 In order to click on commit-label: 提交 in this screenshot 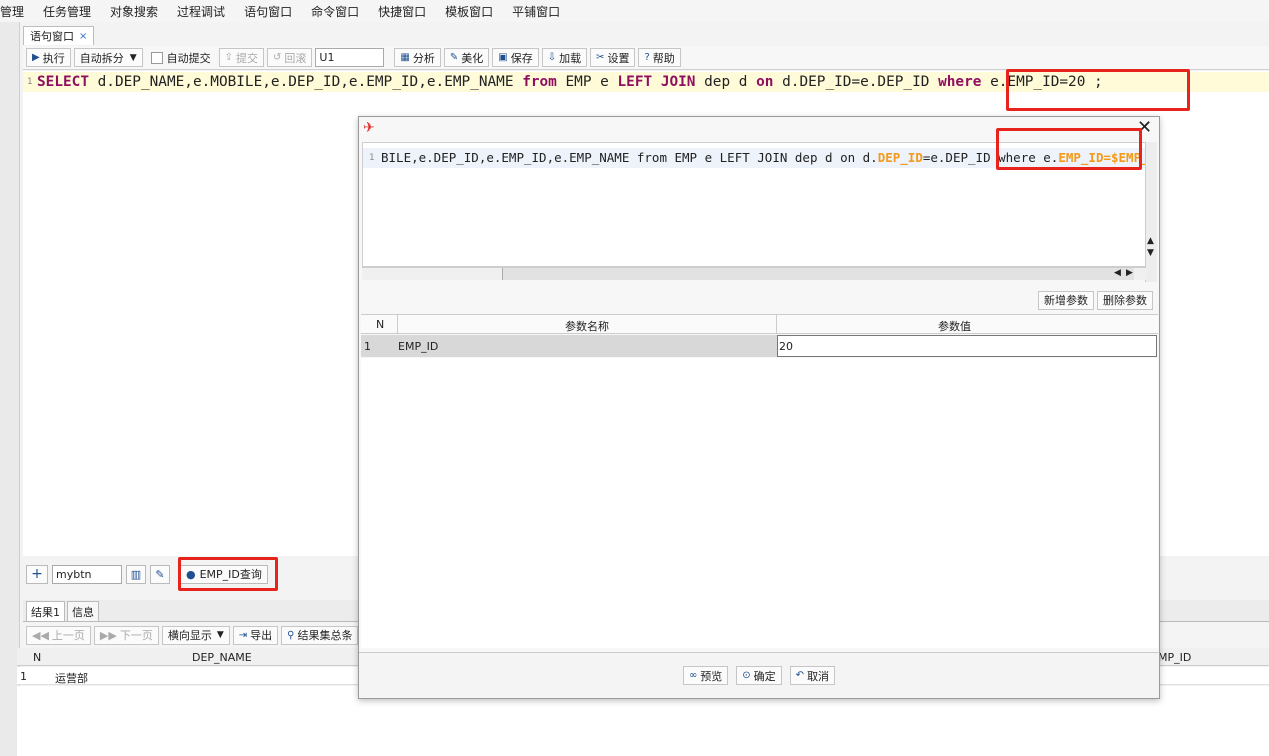, I will do `click(247, 58)`.